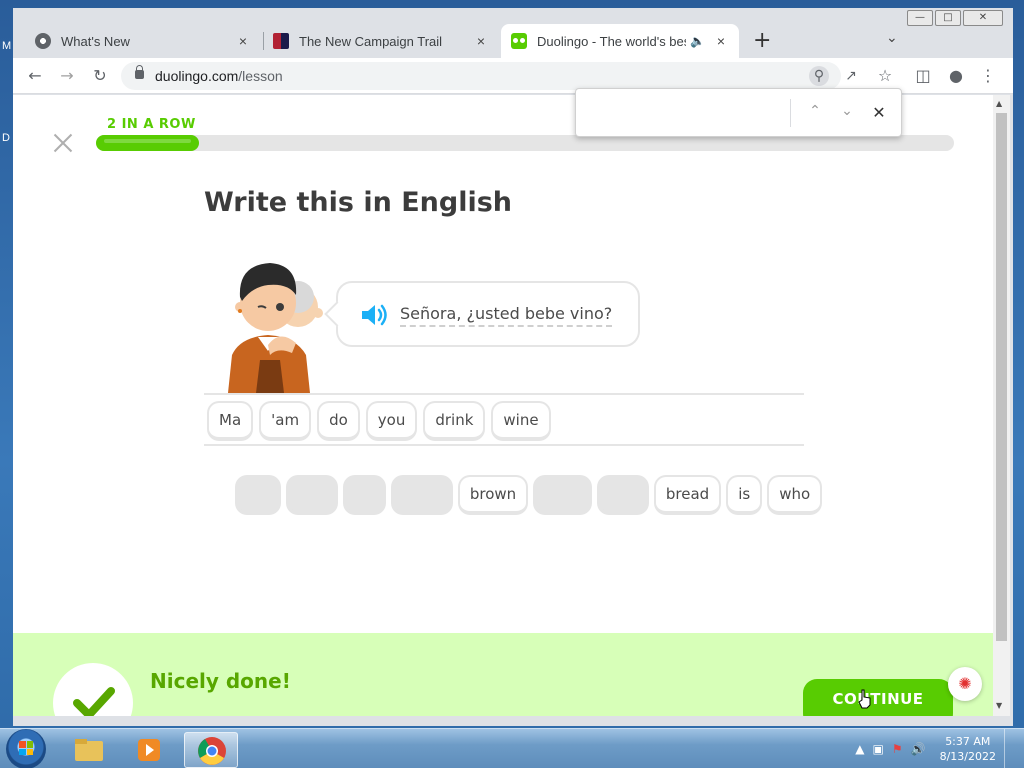 This screenshot has width=1024, height=768. Describe the element at coordinates (95, 41) in the screenshot. I see `tab-title: What's New` at that location.